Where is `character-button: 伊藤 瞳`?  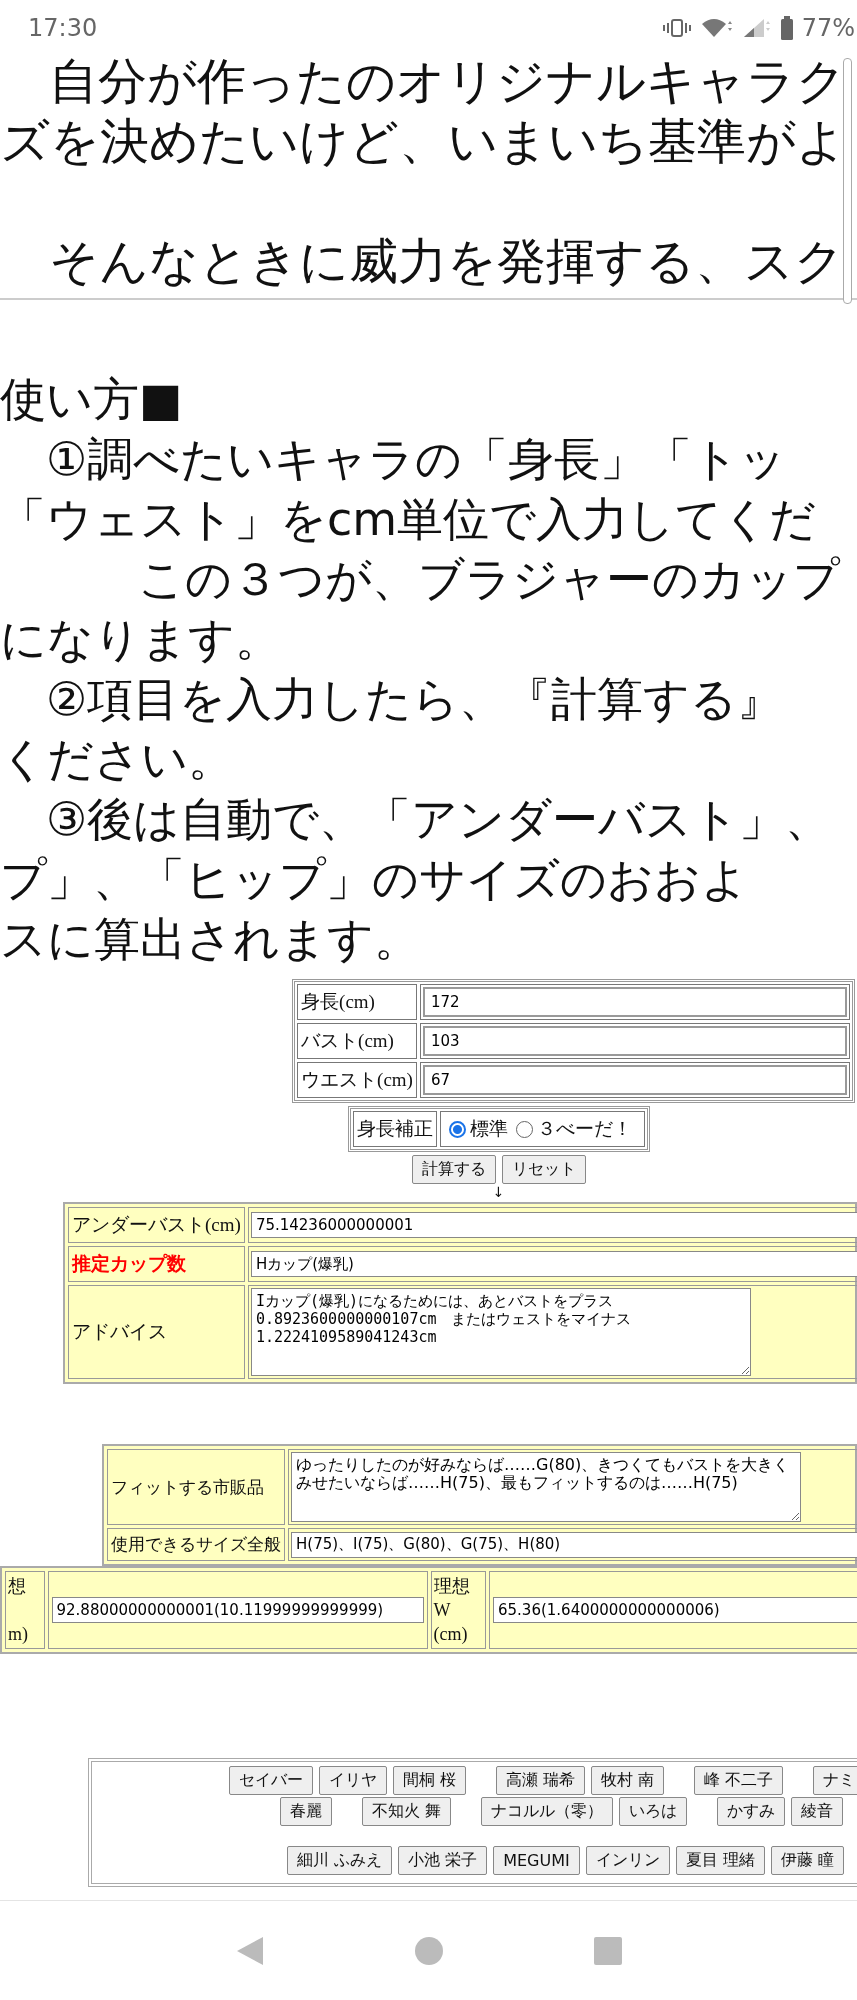 character-button: 伊藤 瞳 is located at coordinates (807, 1860).